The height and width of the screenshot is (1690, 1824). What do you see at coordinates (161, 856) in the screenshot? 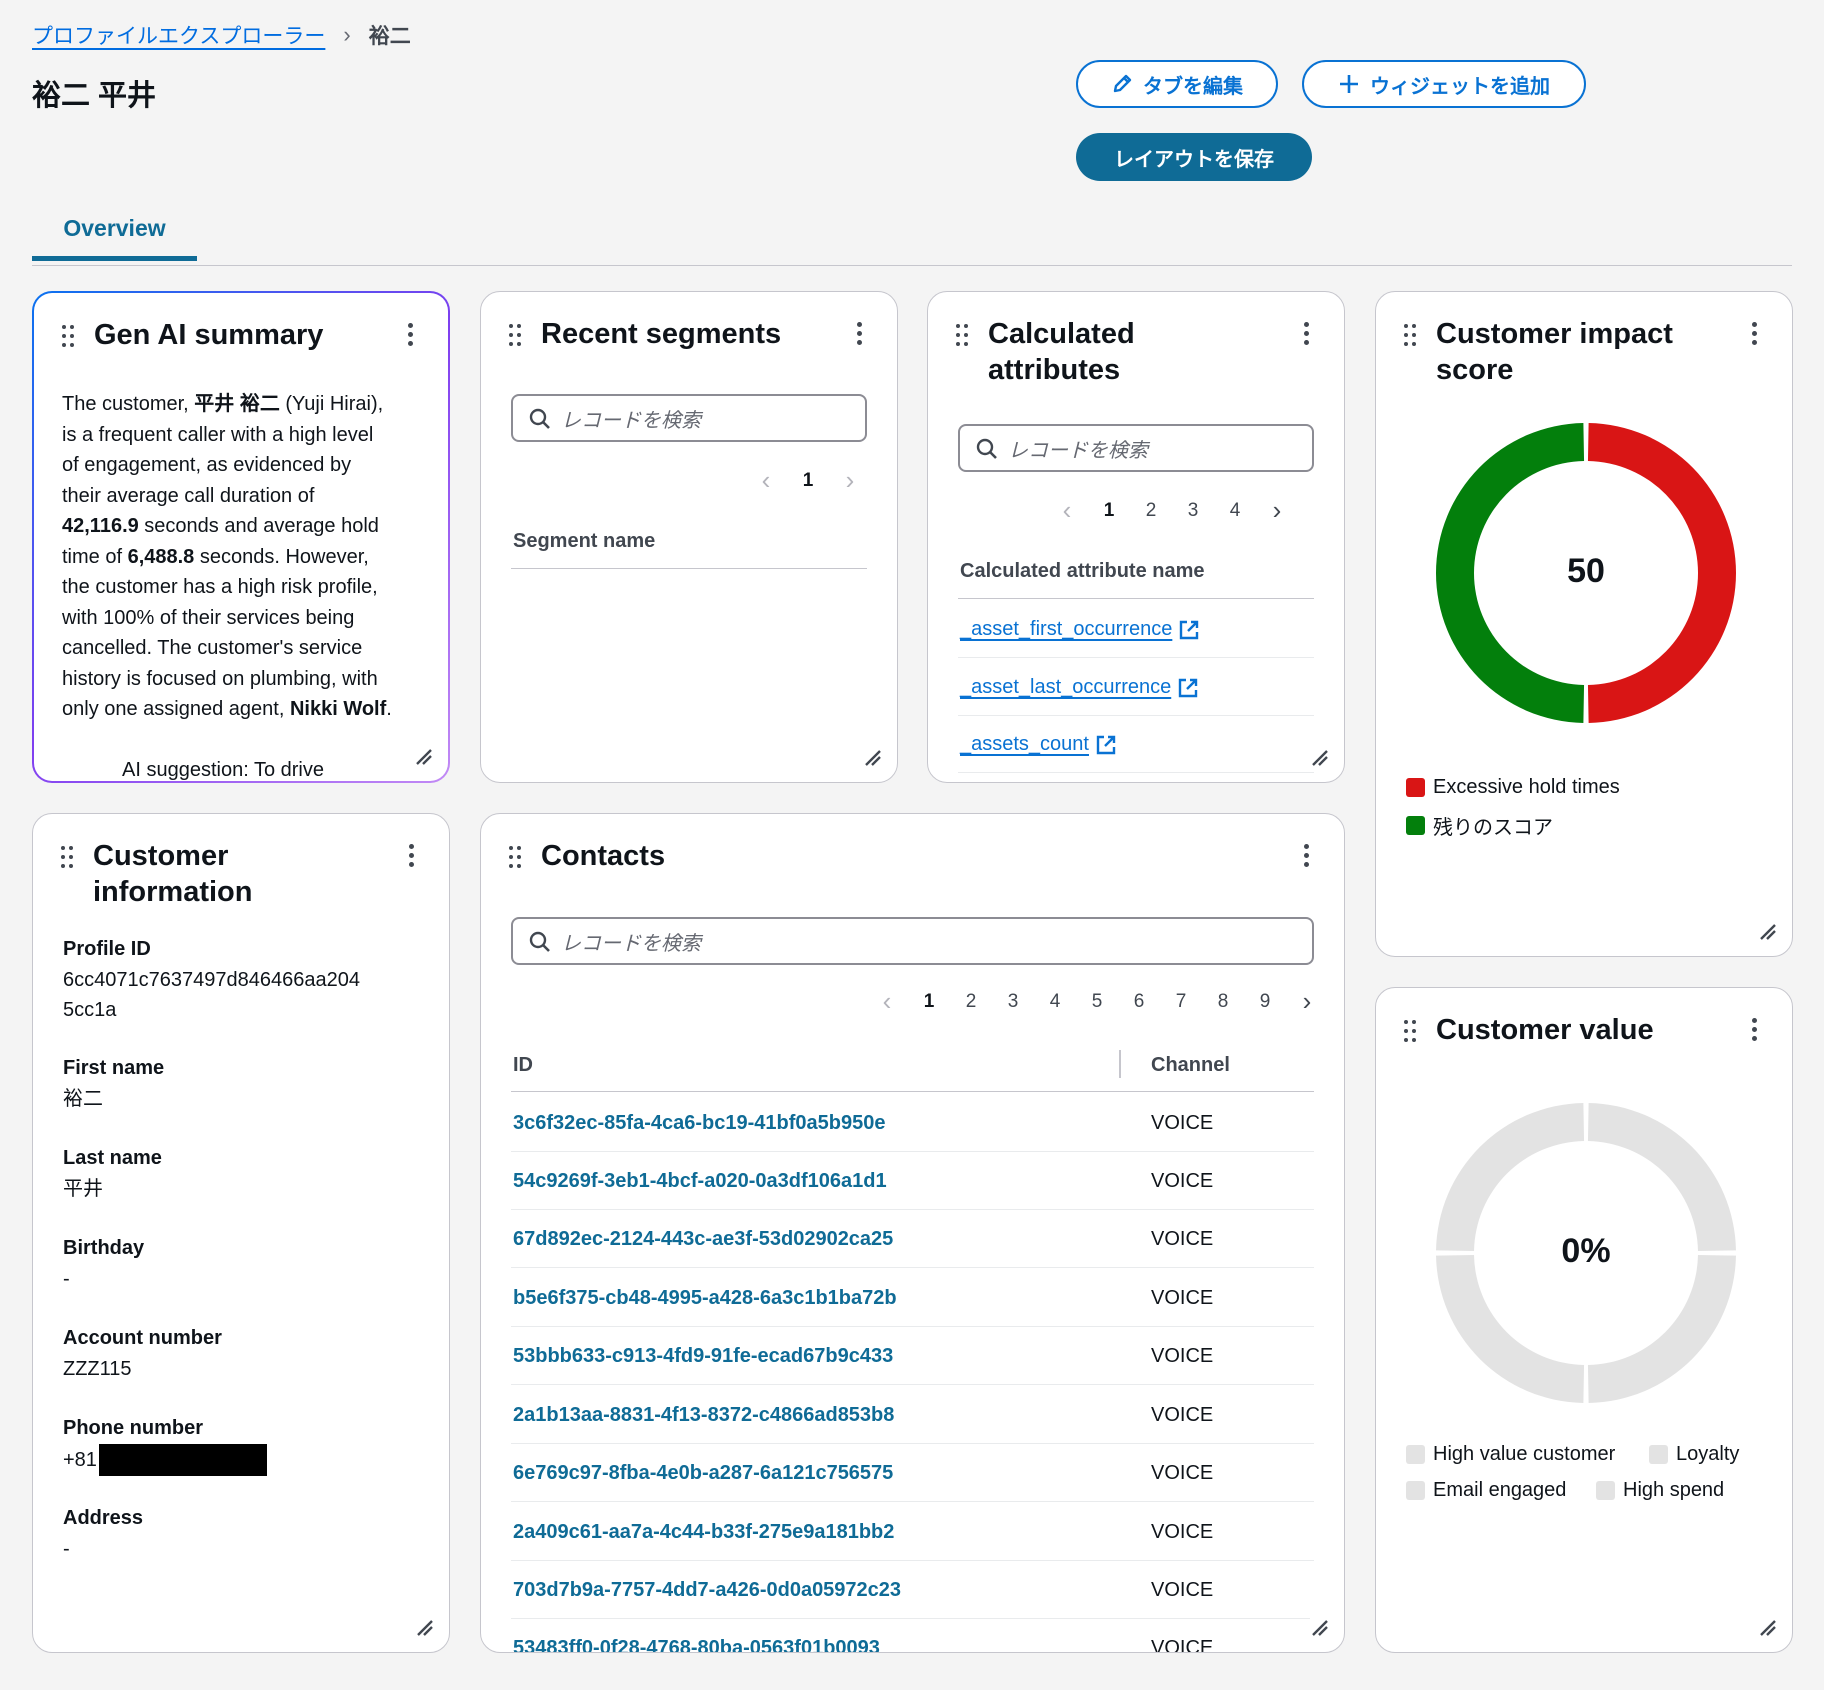
I see `title-line: Customer` at bounding box center [161, 856].